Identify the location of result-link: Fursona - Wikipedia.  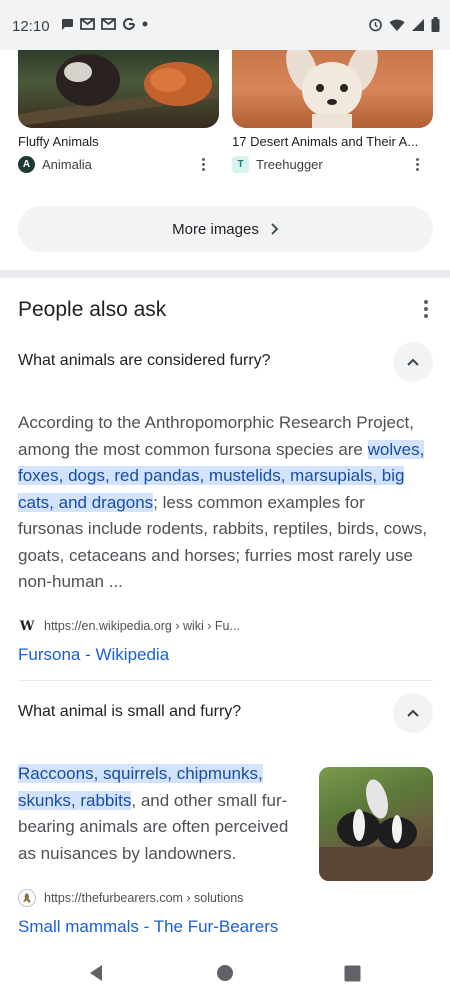
(93, 655).